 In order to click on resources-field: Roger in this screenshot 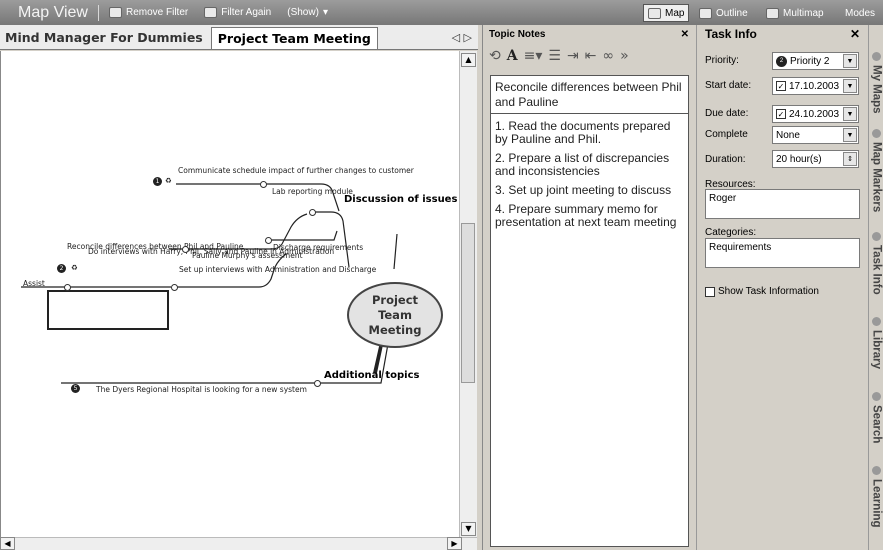, I will do `click(782, 204)`.